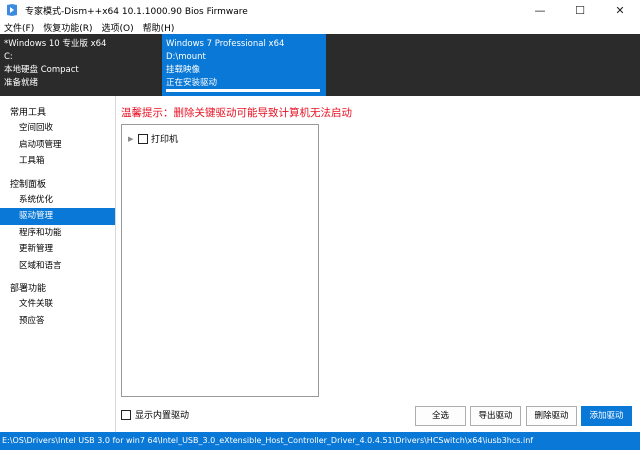  I want to click on export-driver-button: 导出驱动, so click(495, 416).